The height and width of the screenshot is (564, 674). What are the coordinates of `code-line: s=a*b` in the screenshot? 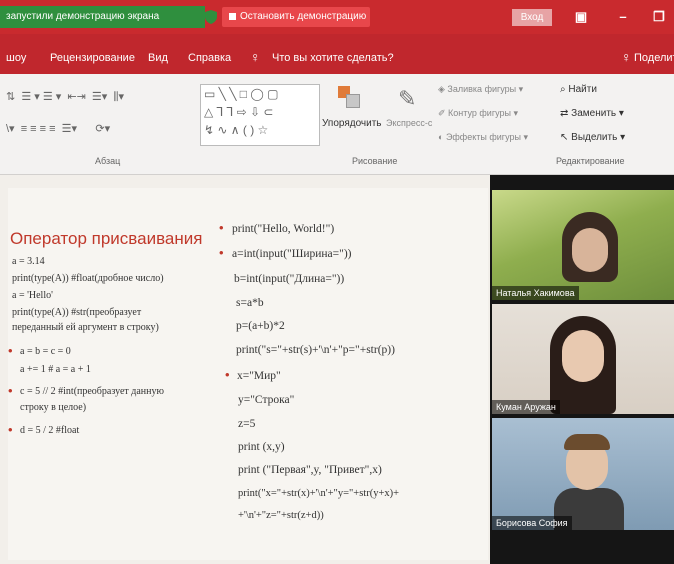 It's located at (250, 303).